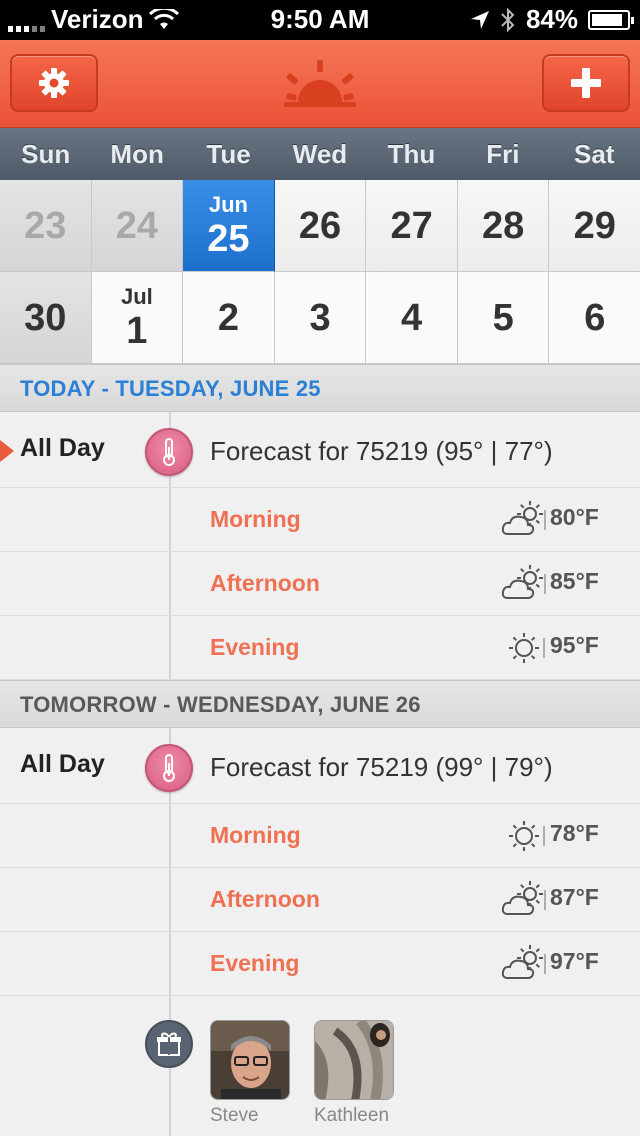  I want to click on day-number: 5, so click(503, 317).